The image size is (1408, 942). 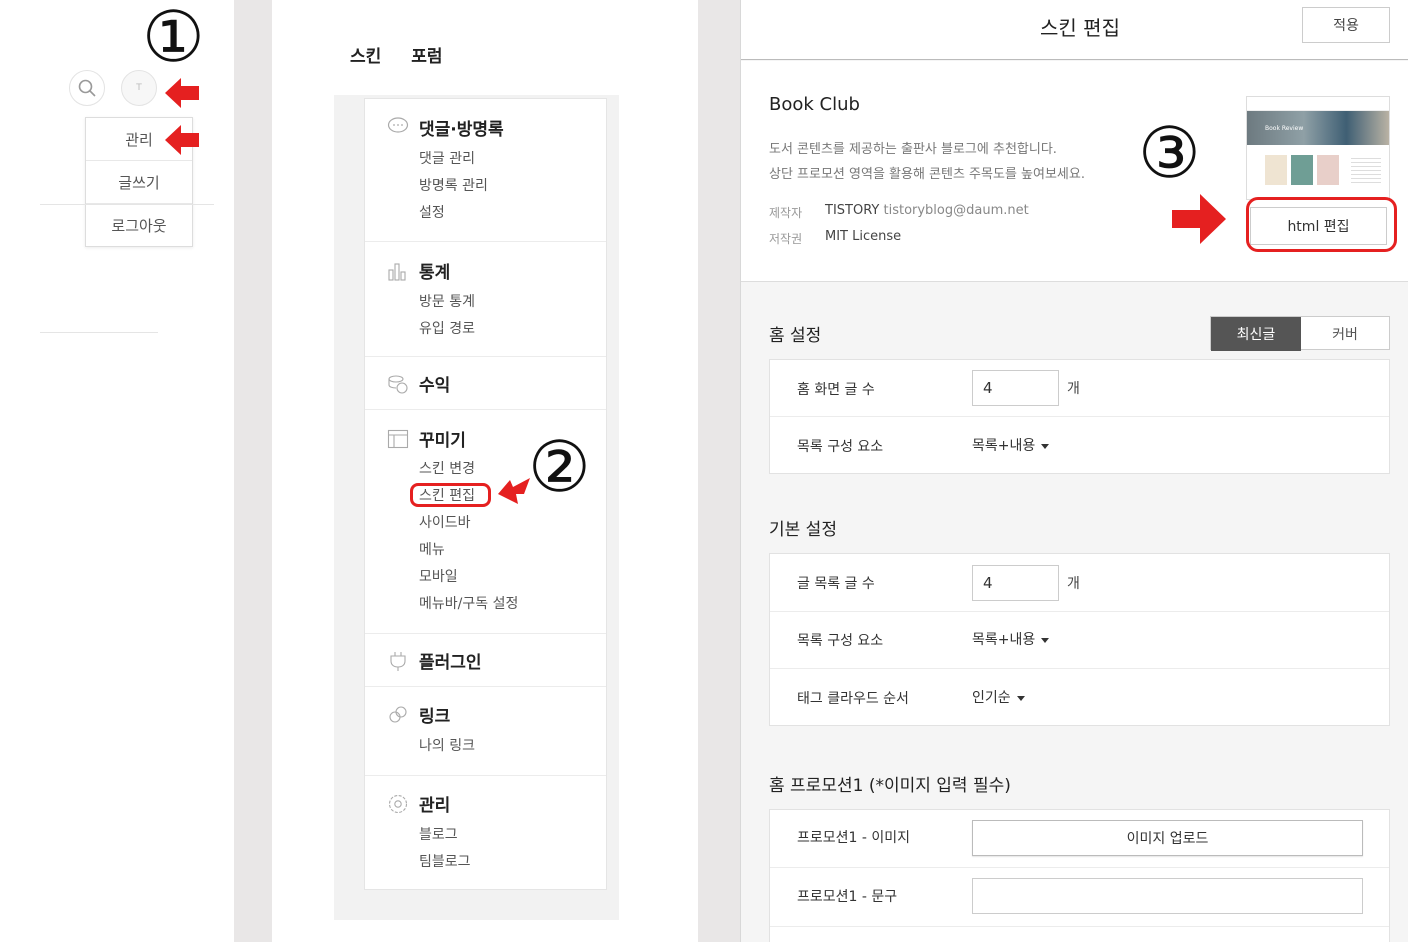 What do you see at coordinates (559, 467) in the screenshot?
I see `step-mark-2: ②` at bounding box center [559, 467].